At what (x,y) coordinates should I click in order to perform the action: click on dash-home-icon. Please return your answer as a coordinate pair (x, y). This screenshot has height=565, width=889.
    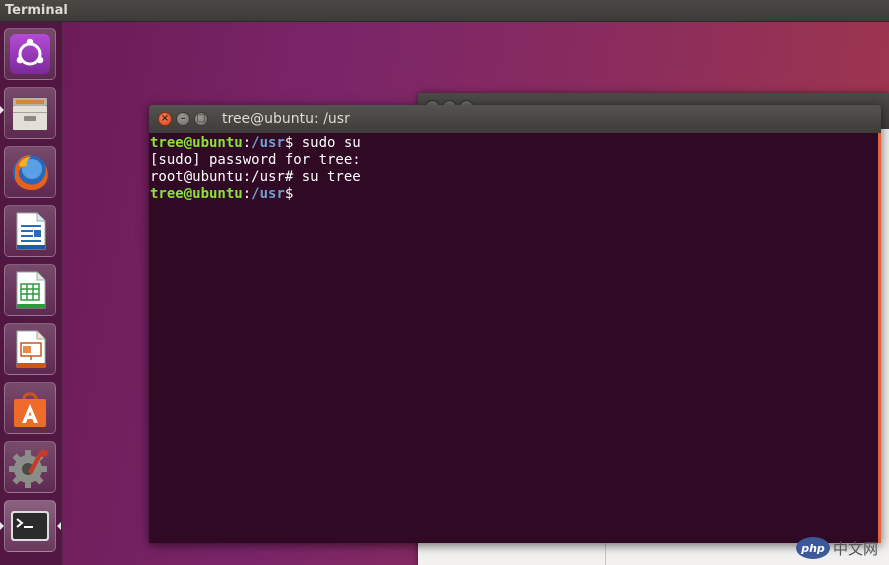
    Looking at the image, I should click on (30, 54).